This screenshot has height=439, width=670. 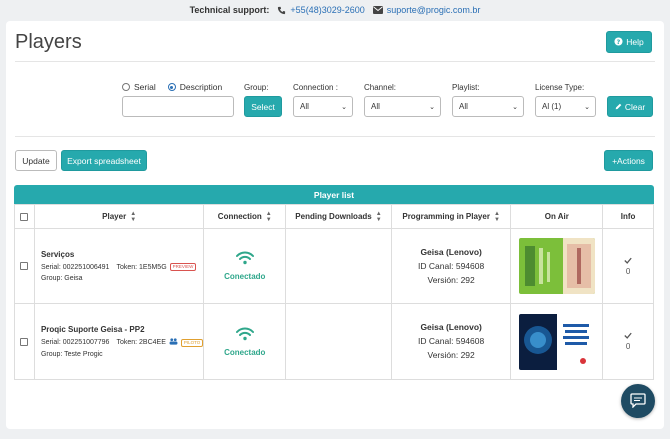 I want to click on header-onair: On Air, so click(x=557, y=216).